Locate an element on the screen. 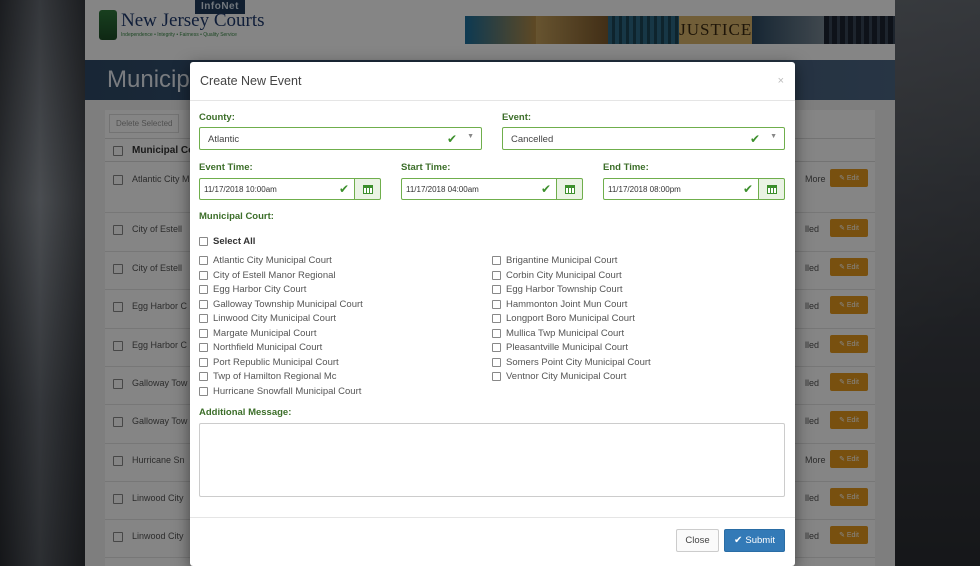 The image size is (980, 566). start-time-label: Start Time: is located at coordinates (426, 167).